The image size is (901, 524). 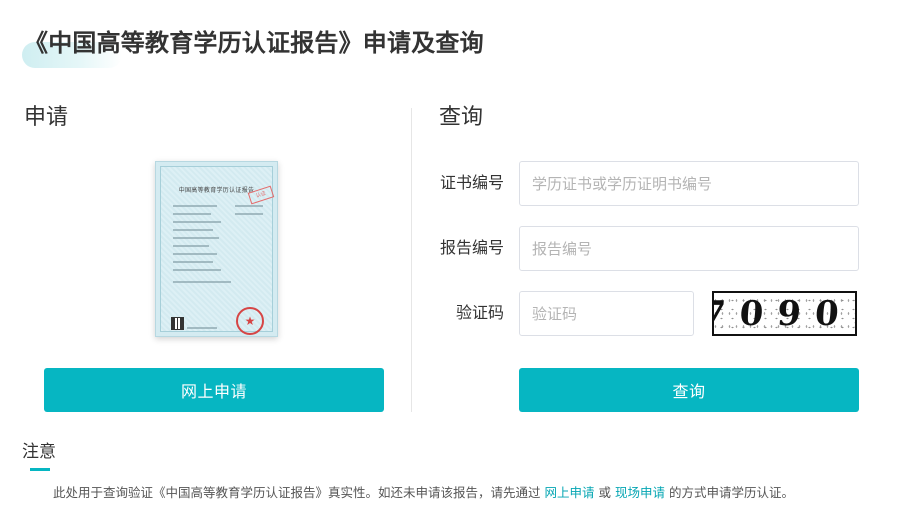 What do you see at coordinates (46, 117) in the screenshot?
I see `apply-section-title: 申请` at bounding box center [46, 117].